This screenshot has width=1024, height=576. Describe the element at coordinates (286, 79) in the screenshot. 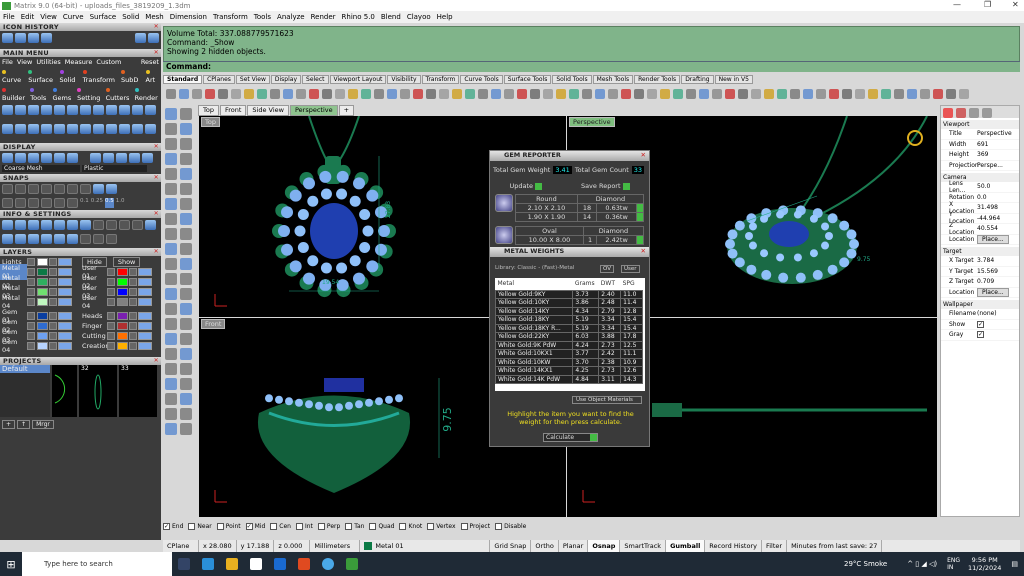

I see `toolbar-tab-display: Display` at that location.